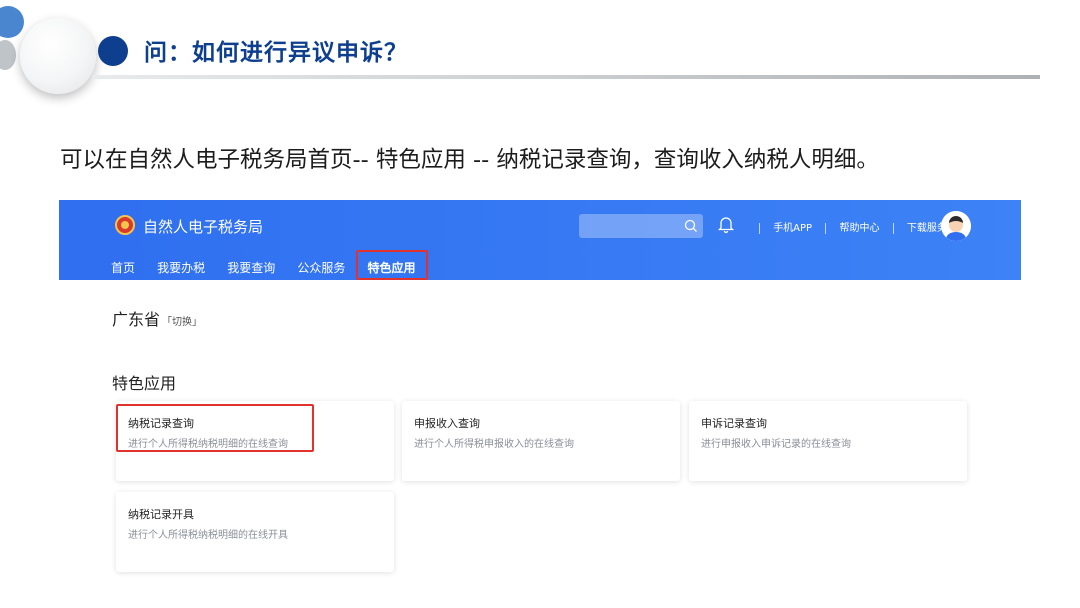 The height and width of the screenshot is (608, 1080). Describe the element at coordinates (182, 322) in the screenshot. I see `province-switch-link: 「切换」` at that location.